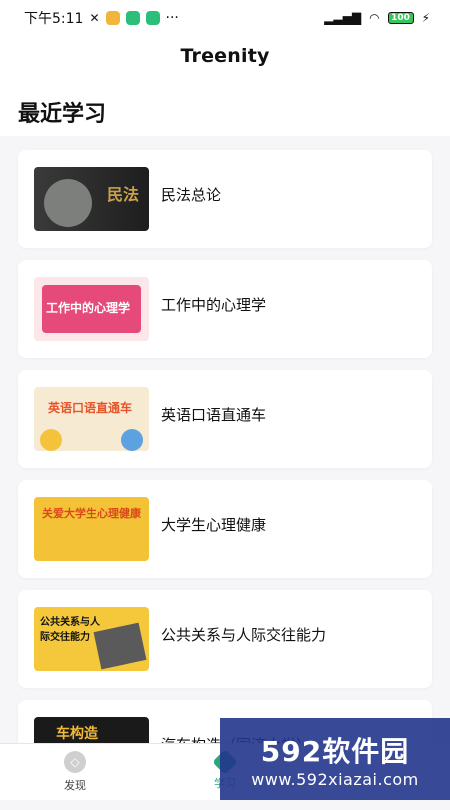  I want to click on battery-icon: 100, so click(400, 18).